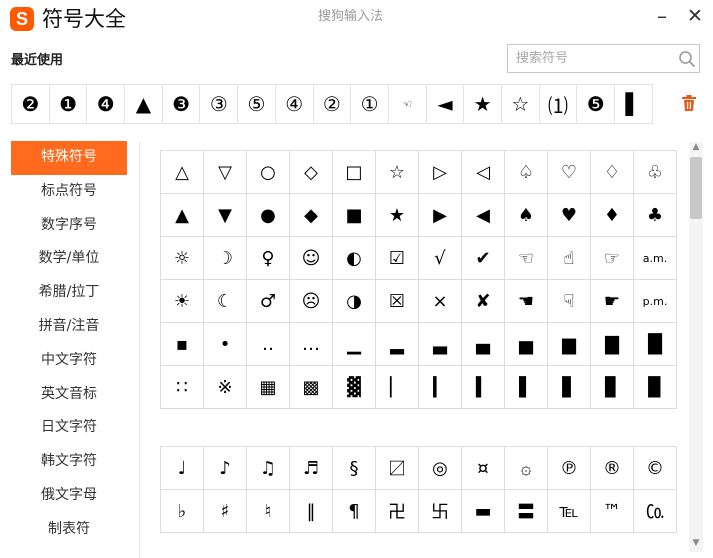  I want to click on category-item: 数学/单位, so click(69, 259).